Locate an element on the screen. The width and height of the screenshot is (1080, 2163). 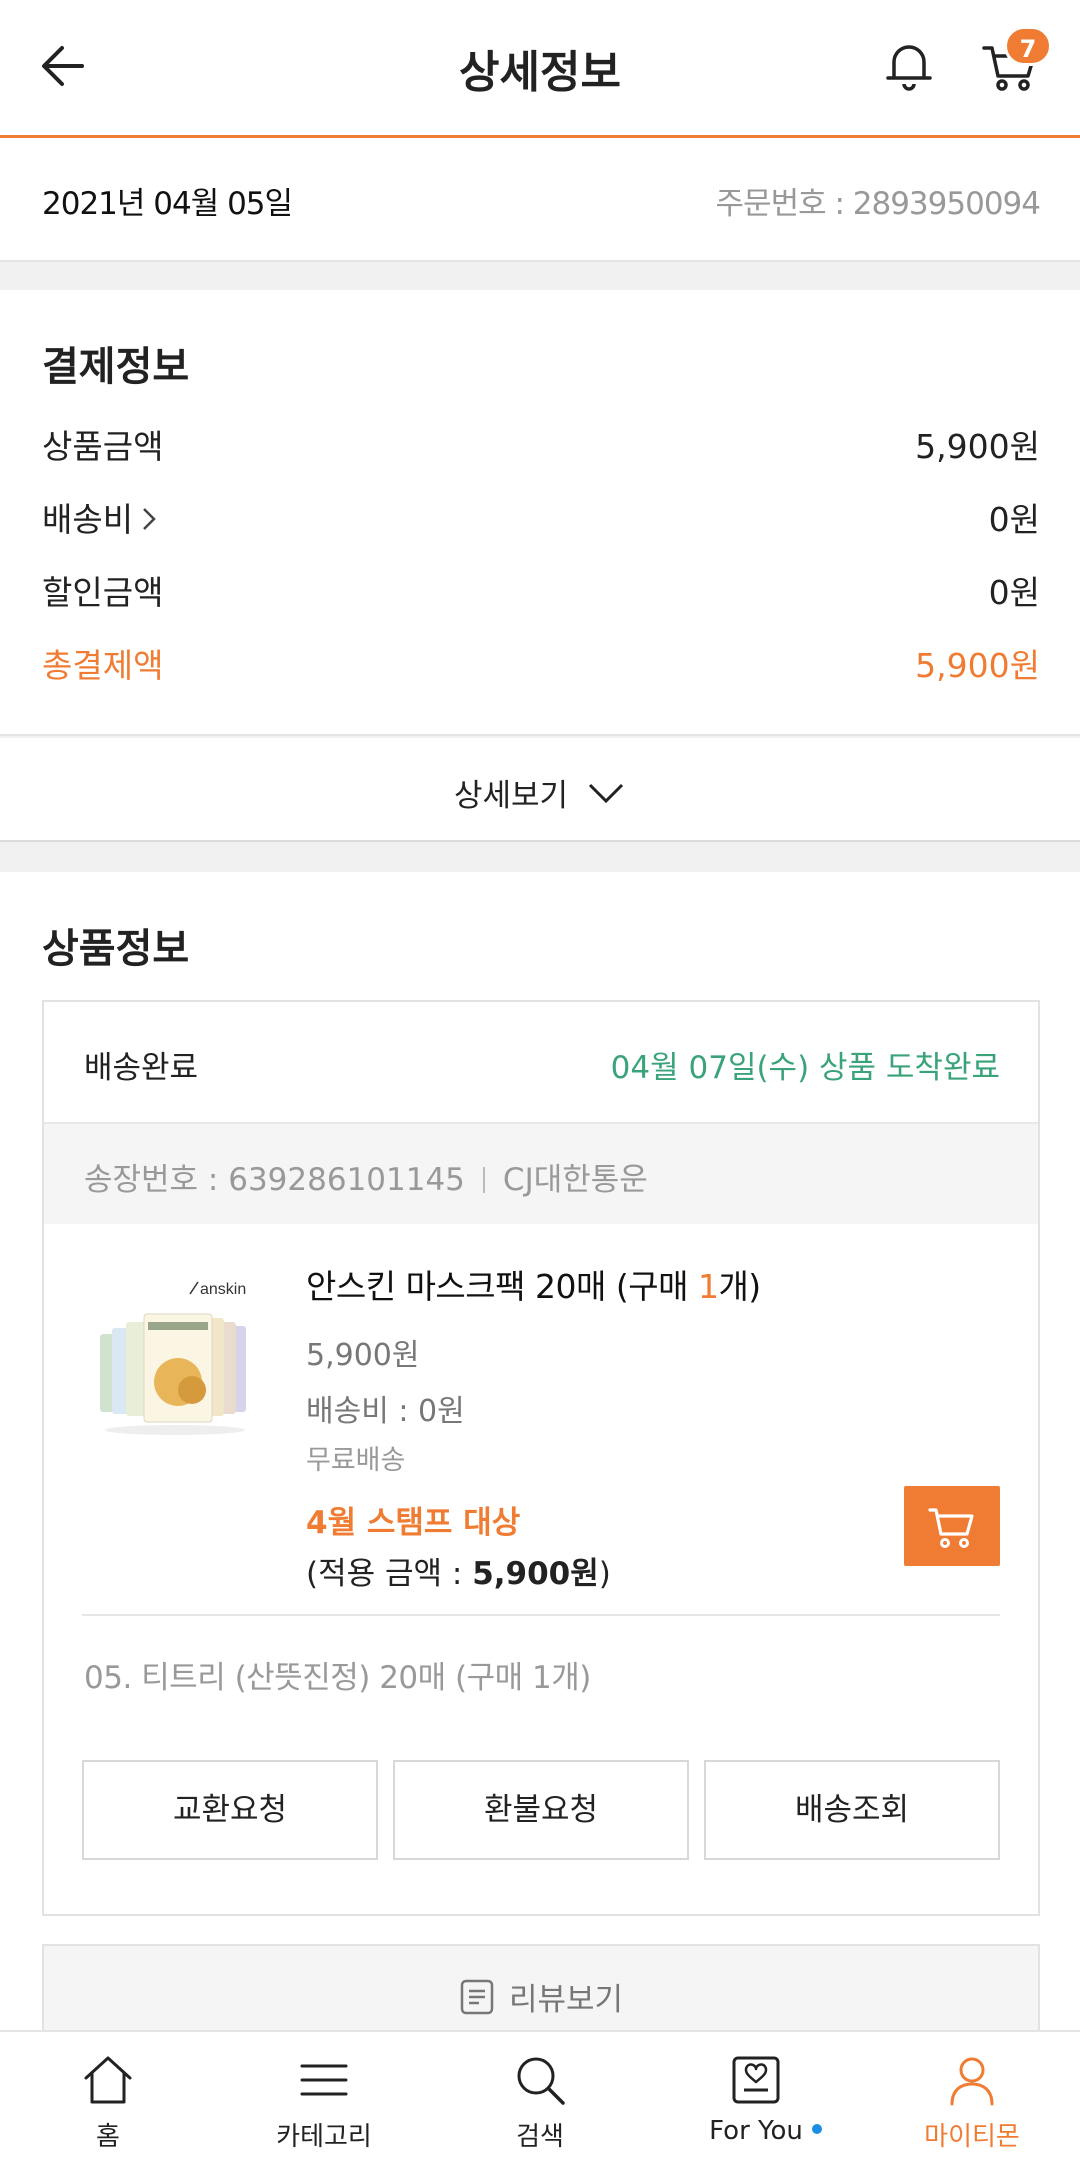
detail-view-label: 상세보기 is located at coordinates (511, 796).